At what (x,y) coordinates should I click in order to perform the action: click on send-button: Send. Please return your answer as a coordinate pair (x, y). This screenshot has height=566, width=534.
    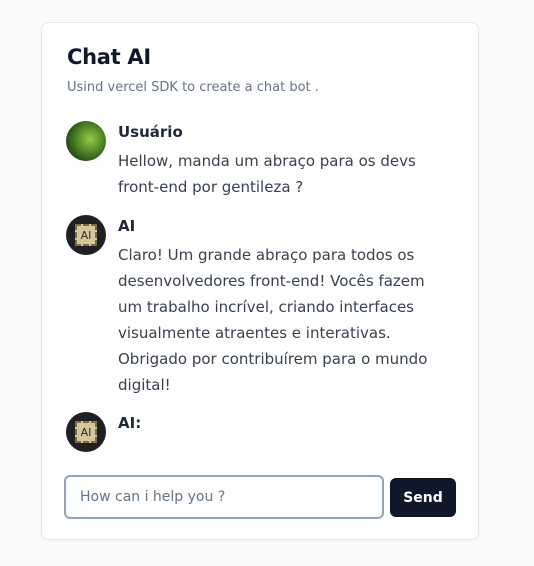
    Looking at the image, I should click on (423, 497).